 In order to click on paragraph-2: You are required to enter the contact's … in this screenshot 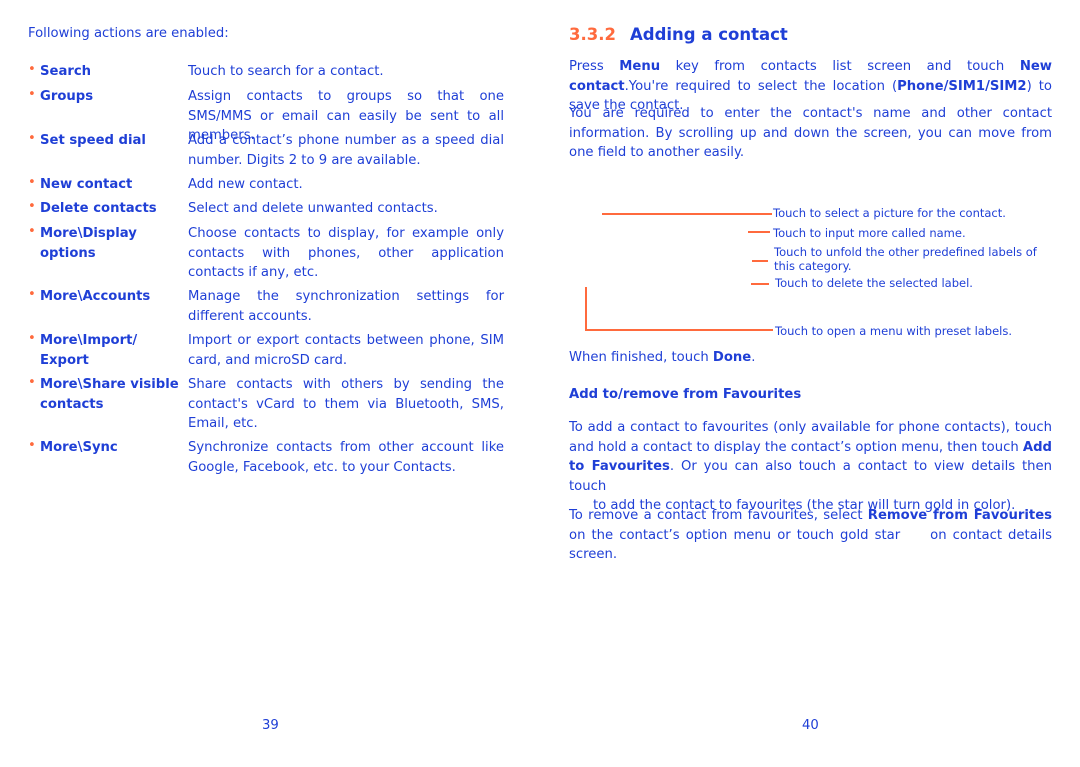, I will do `click(810, 133)`.